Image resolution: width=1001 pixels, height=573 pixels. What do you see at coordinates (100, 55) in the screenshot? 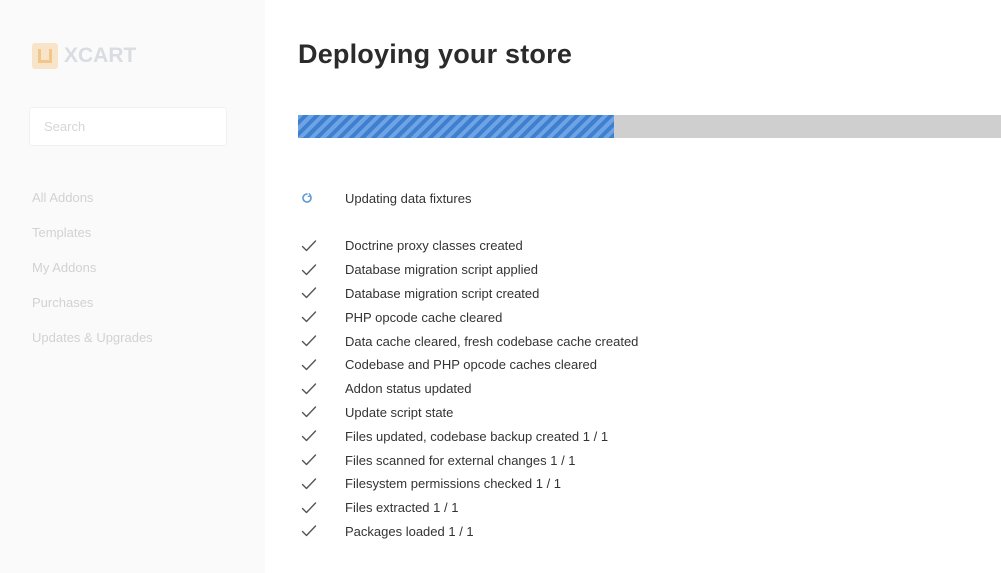
I see `logo-text: XCART` at bounding box center [100, 55].